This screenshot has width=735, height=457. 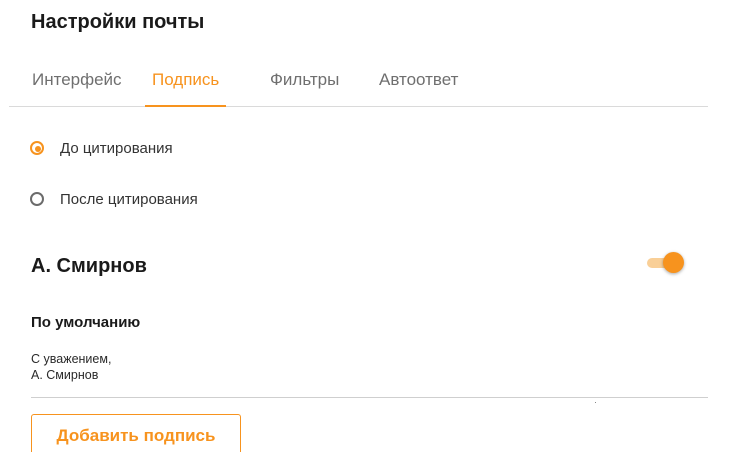 I want to click on tab-interface: Интерфейс, so click(x=77, y=82).